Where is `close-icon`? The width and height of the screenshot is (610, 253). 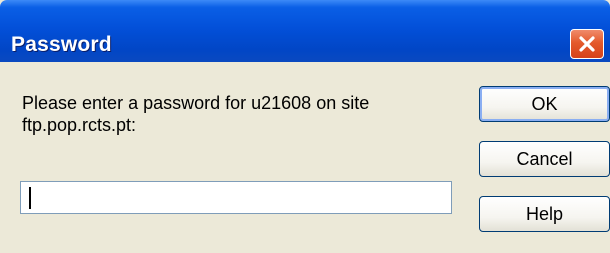
close-icon is located at coordinates (587, 44).